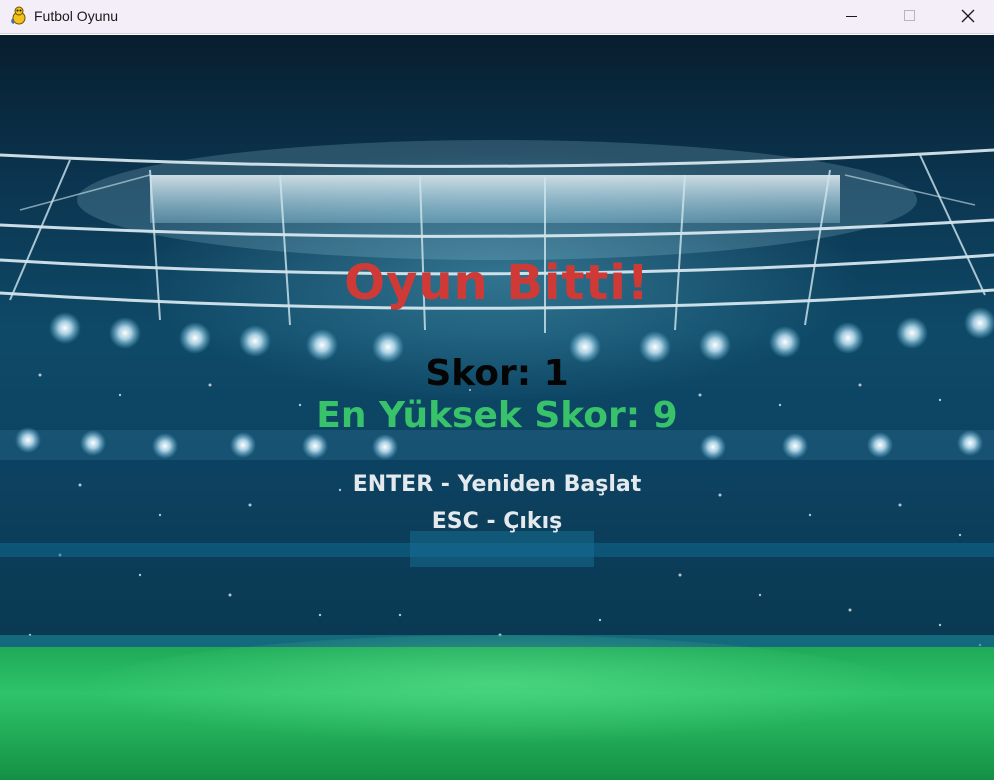  Describe the element at coordinates (497, 484) in the screenshot. I see `restart-hint: ENTER - Yeniden Başlat` at that location.